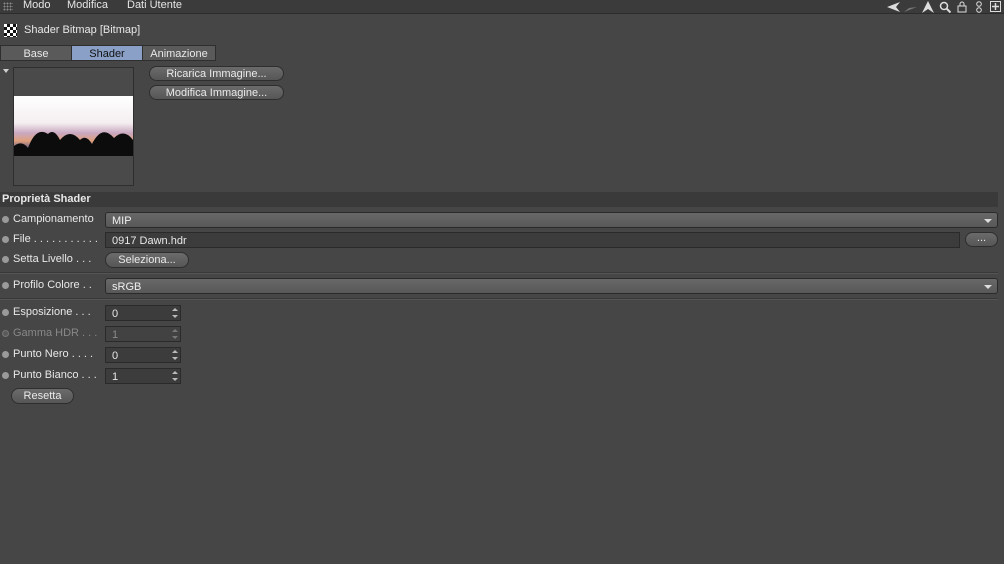  Describe the element at coordinates (143, 313) in the screenshot. I see `exposure-input: 0` at that location.